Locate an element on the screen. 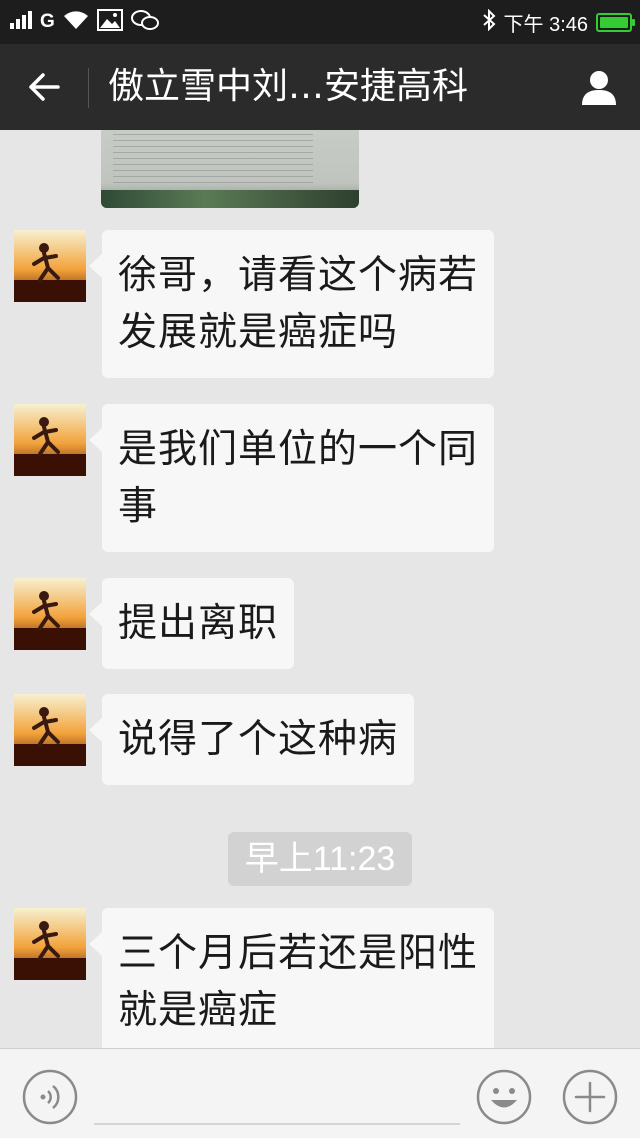 This screenshot has width=640, height=1138. message-bubble: 徐哥，请看这个病若 发展就是癌症吗 is located at coordinates (291, 304).